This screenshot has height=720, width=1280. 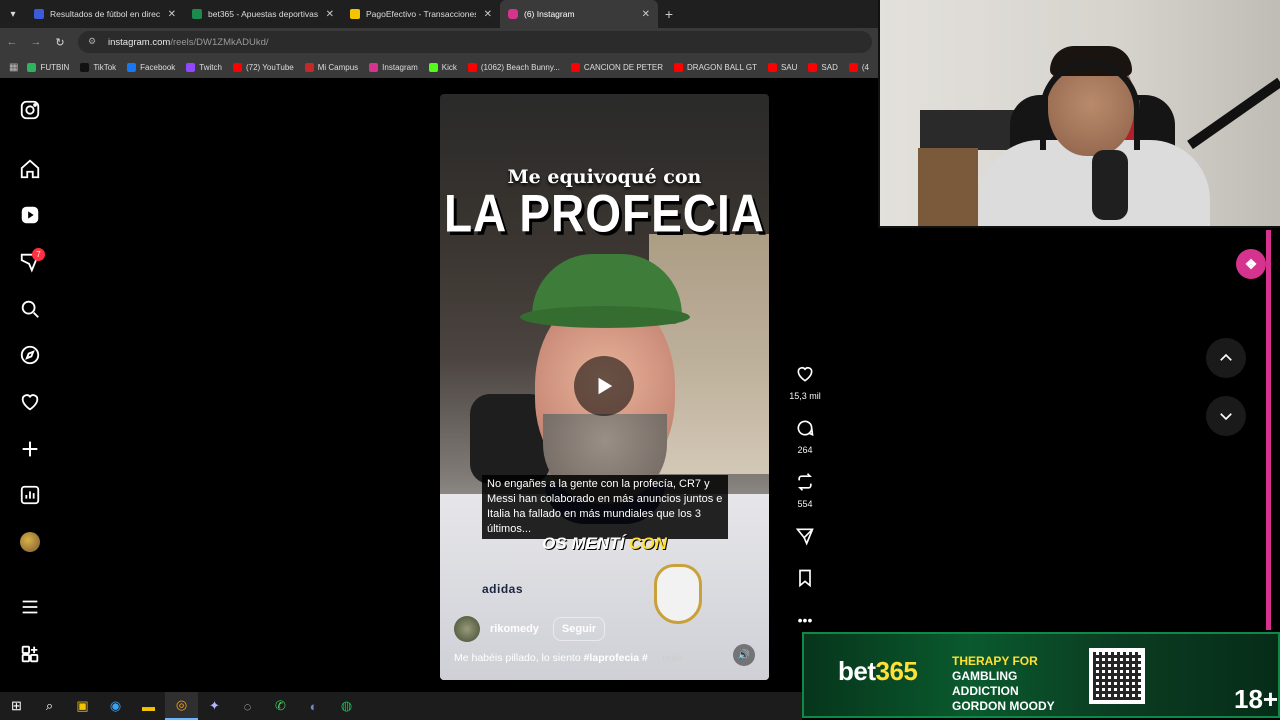 I want to click on bookmark-item: DRAGON BALL GT, so click(x=715, y=67).